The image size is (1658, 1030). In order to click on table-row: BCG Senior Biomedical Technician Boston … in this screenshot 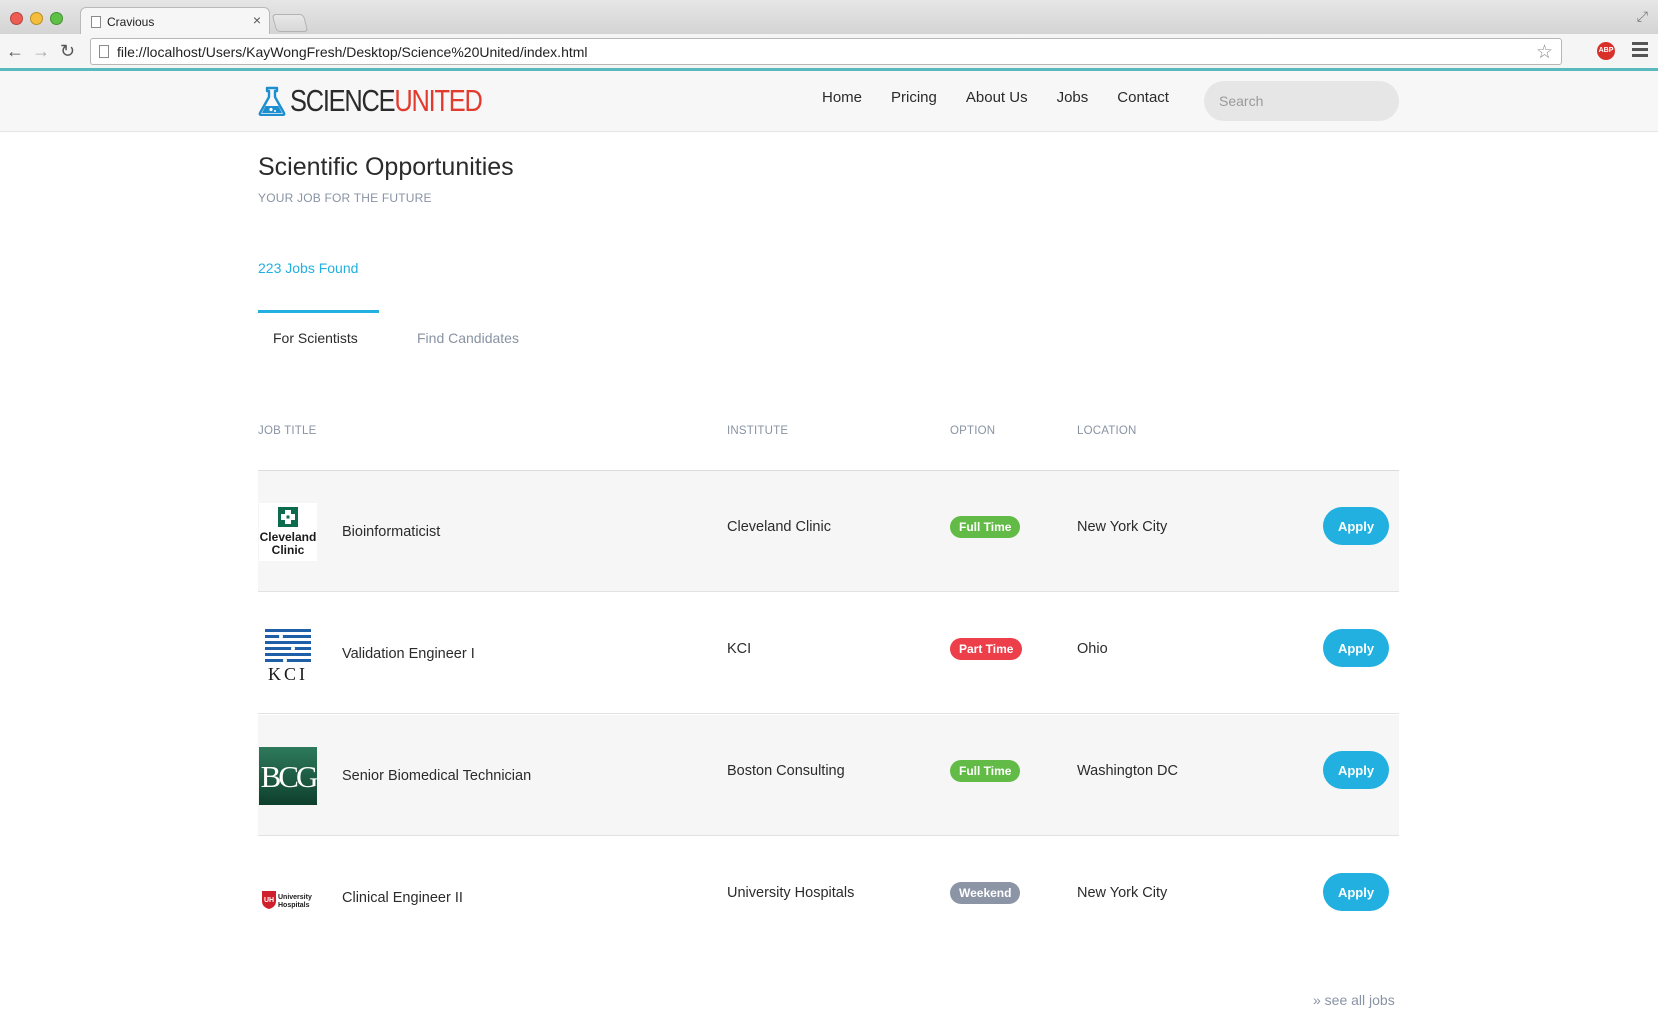, I will do `click(828, 775)`.